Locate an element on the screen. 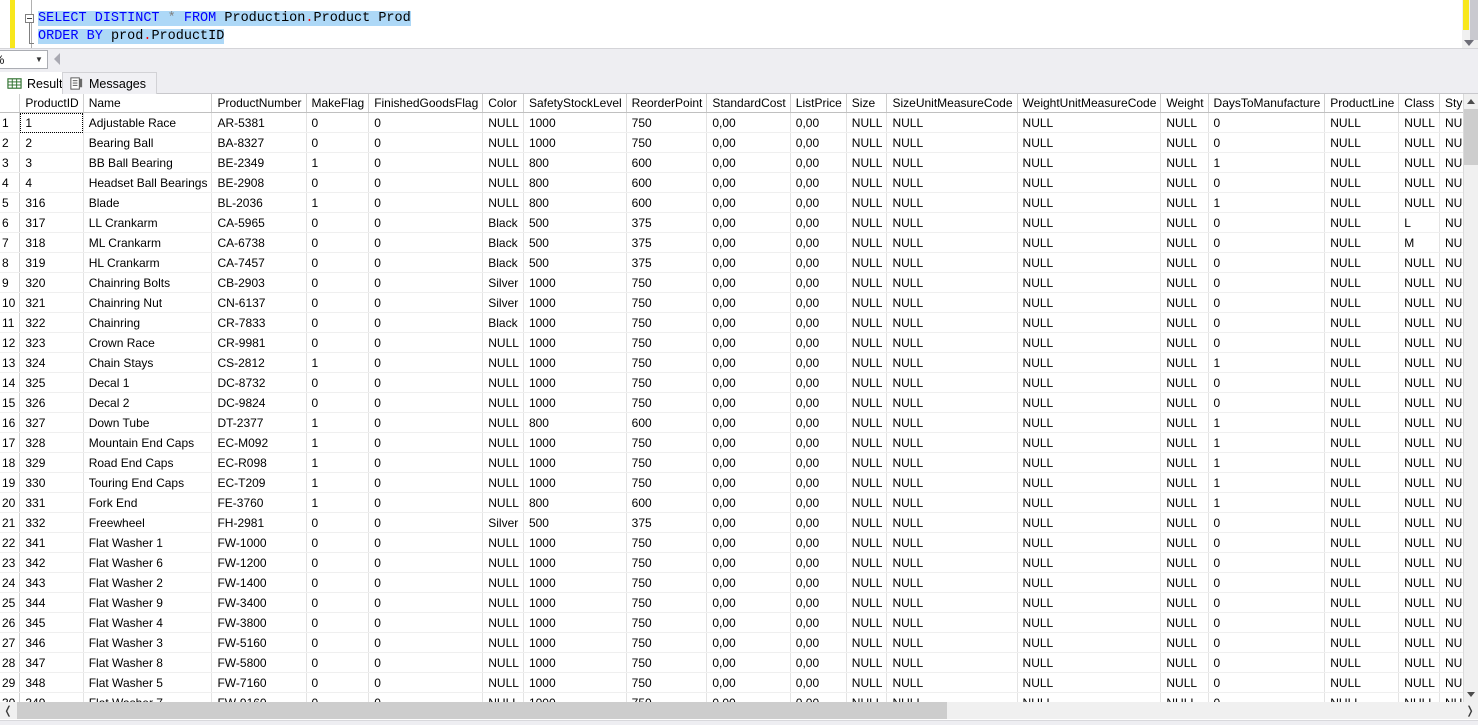  cell-productnumber: EC-M092 is located at coordinates (259, 442).